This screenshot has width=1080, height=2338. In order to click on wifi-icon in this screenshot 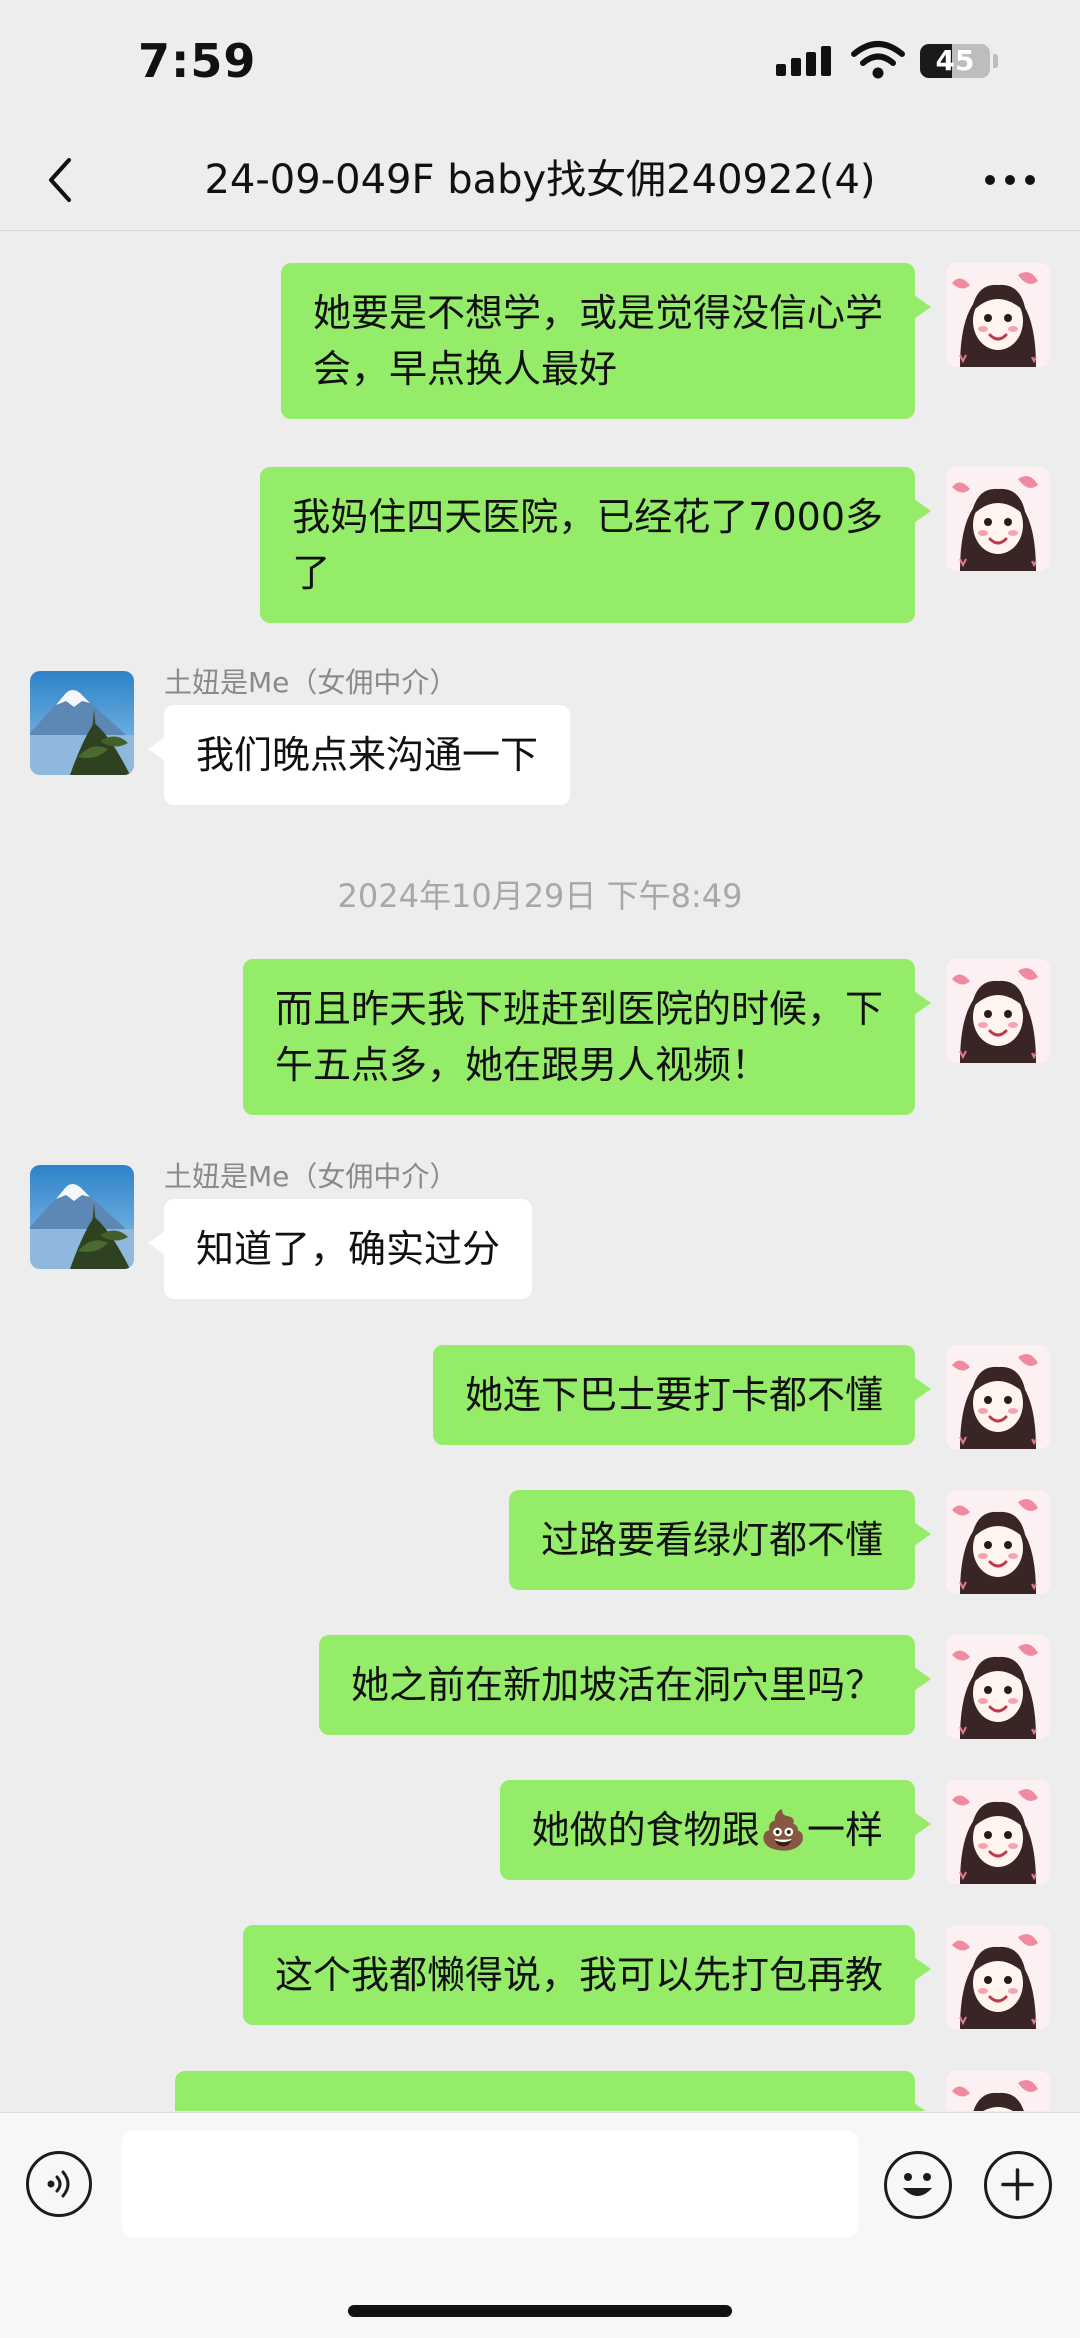, I will do `click(878, 60)`.